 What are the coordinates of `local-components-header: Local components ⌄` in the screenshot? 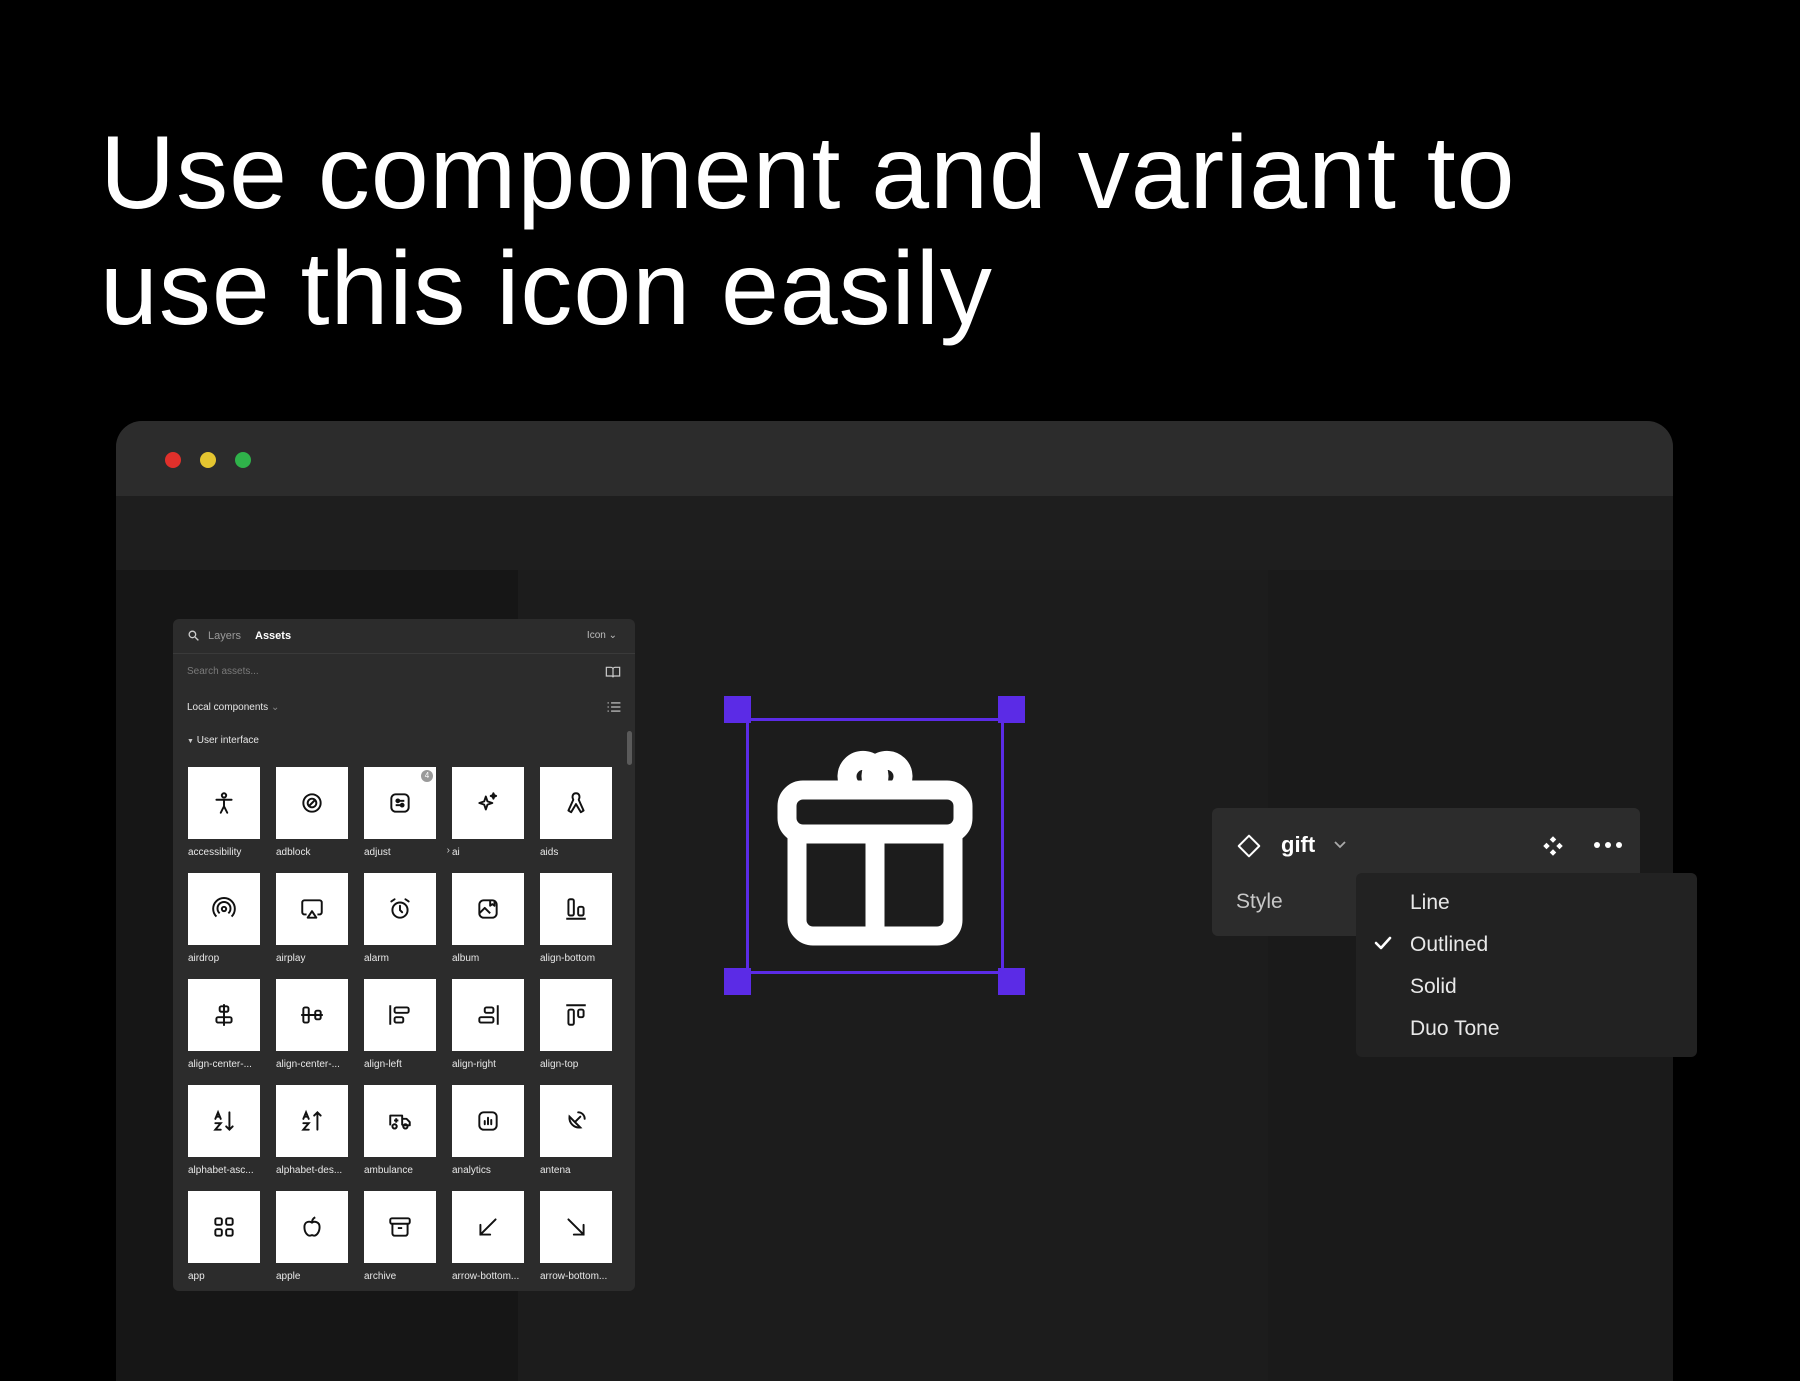 It's located at (233, 707).